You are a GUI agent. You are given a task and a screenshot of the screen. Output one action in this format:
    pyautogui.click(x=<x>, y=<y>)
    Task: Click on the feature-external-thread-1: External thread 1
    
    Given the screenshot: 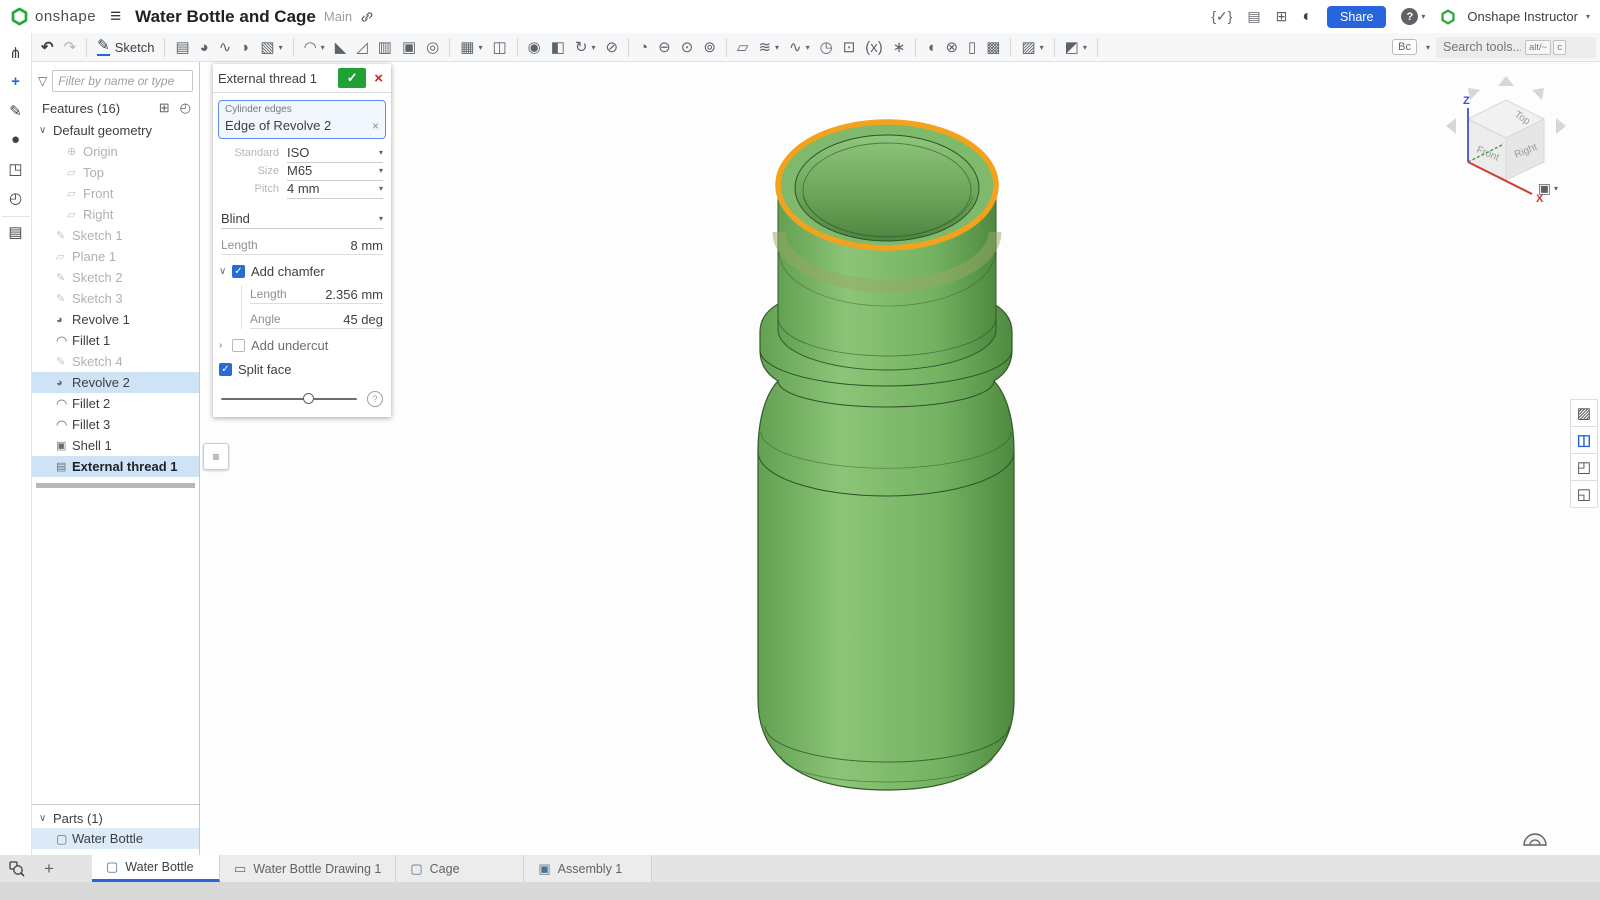 What is the action you would take?
    pyautogui.click(x=115, y=466)
    